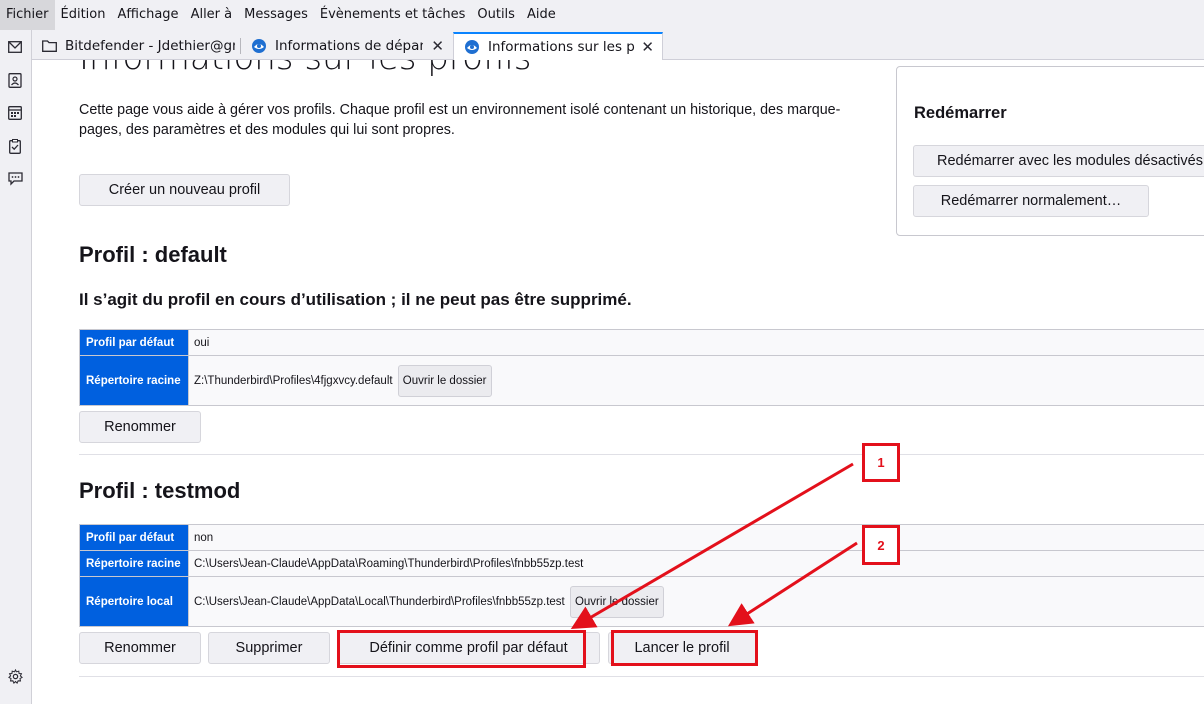 This screenshot has height=704, width=1204. Describe the element at coordinates (461, 649) in the screenshot. I see `highlight-set-default` at that location.